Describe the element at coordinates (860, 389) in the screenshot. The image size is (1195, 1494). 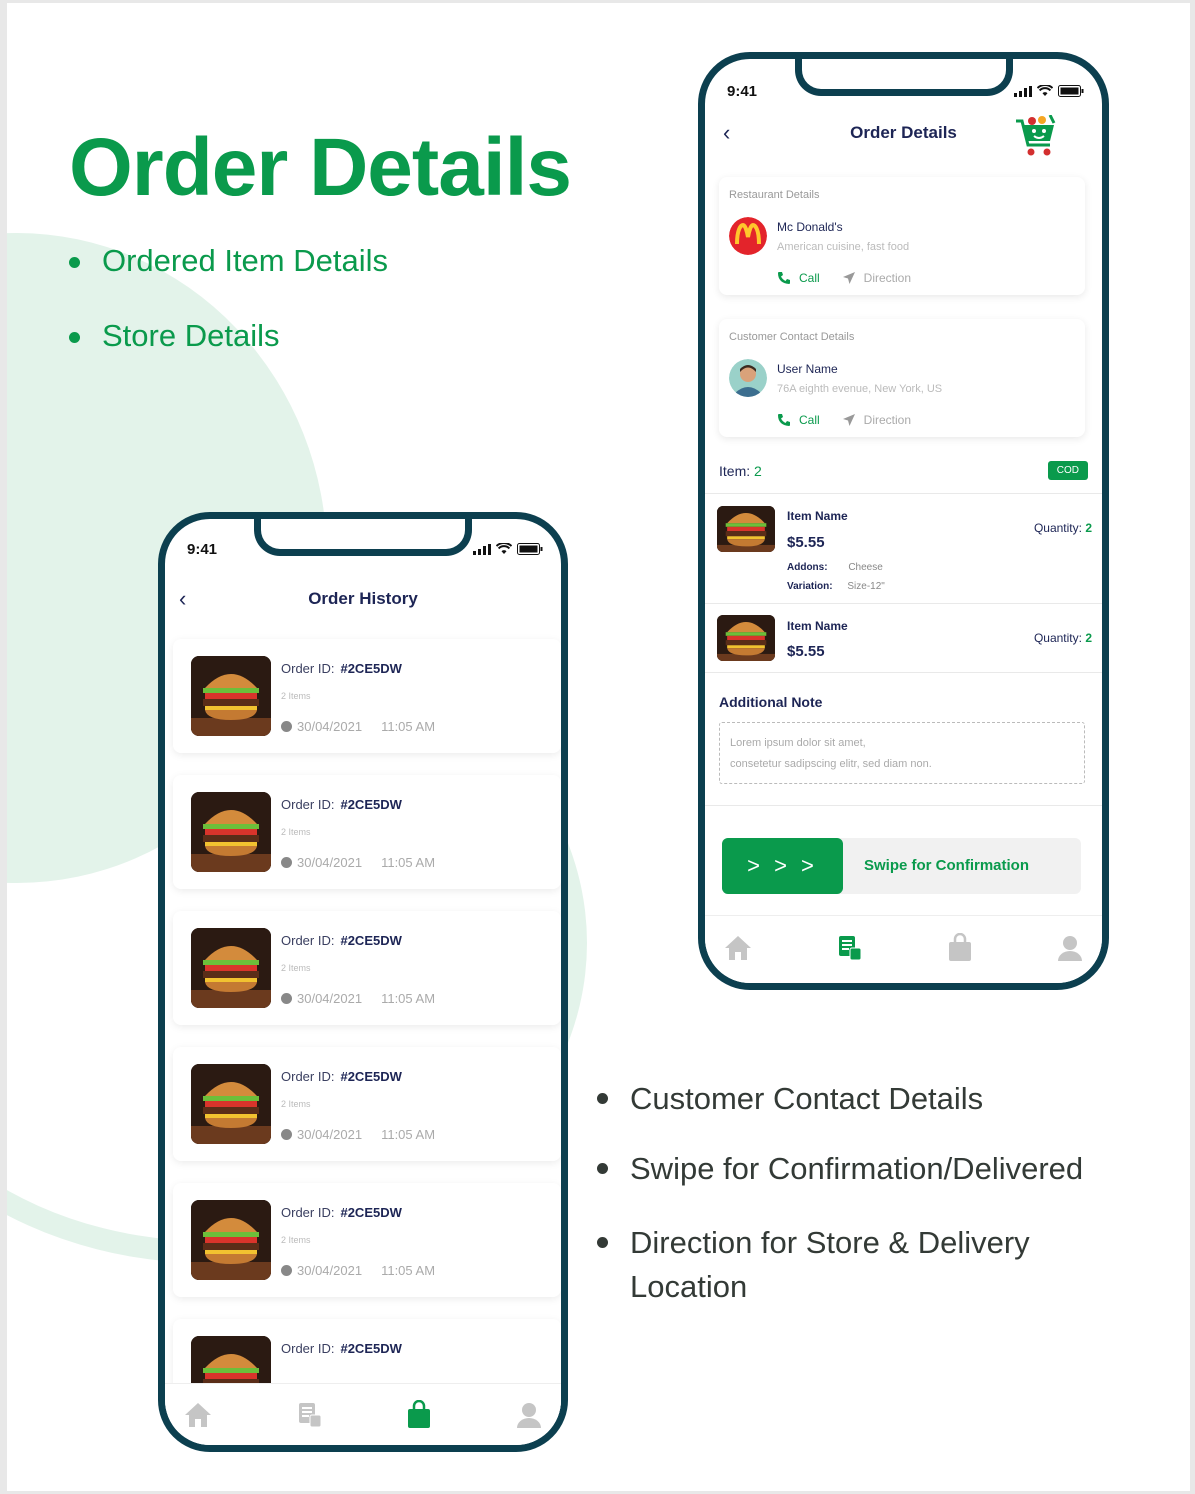
I see `customer-address: 76A eighth evenue, New York, US` at that location.